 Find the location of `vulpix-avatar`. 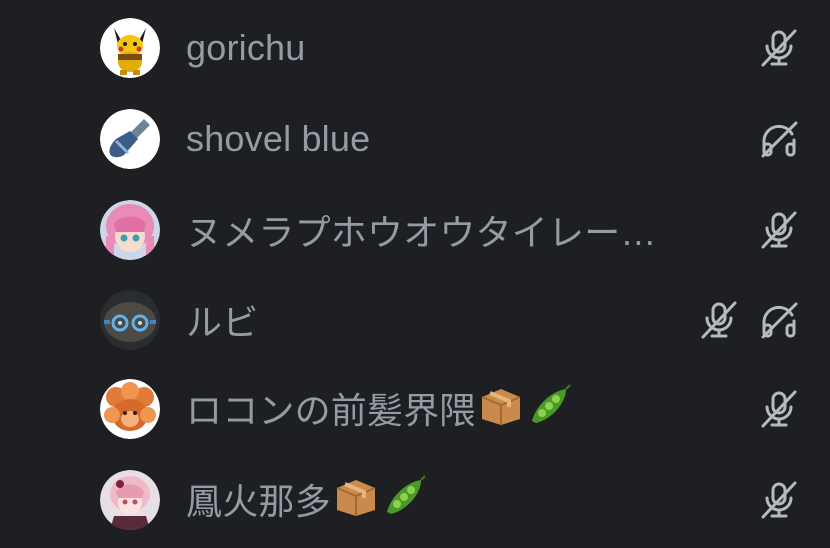

vulpix-avatar is located at coordinates (130, 409).